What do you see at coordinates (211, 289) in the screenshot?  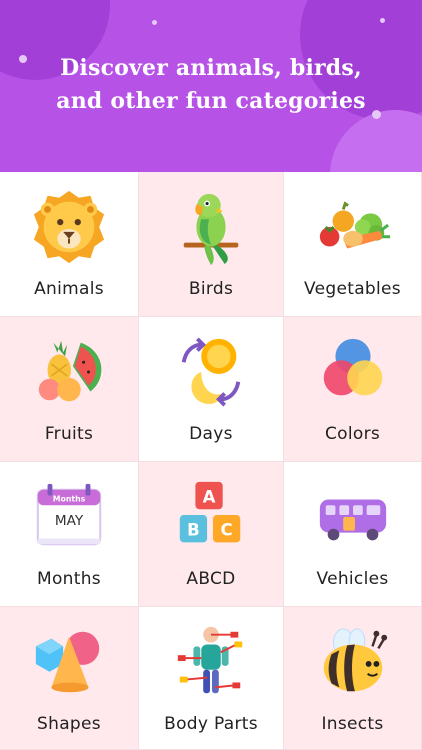 I see `category-label: Birds` at bounding box center [211, 289].